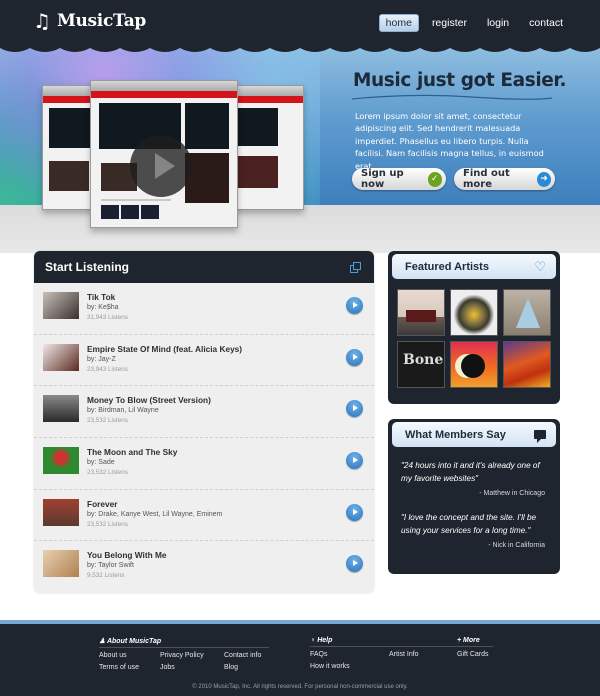 The height and width of the screenshot is (696, 600). Describe the element at coordinates (107, 307) in the screenshot. I see `track-info: Tik Tok by: Ke$ha 31,943 Listens` at that location.